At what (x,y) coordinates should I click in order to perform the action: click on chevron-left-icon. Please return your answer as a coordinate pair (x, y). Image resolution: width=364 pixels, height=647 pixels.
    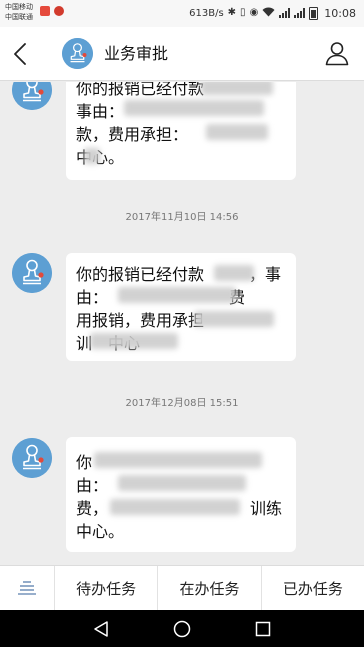
    Looking at the image, I should click on (20, 54).